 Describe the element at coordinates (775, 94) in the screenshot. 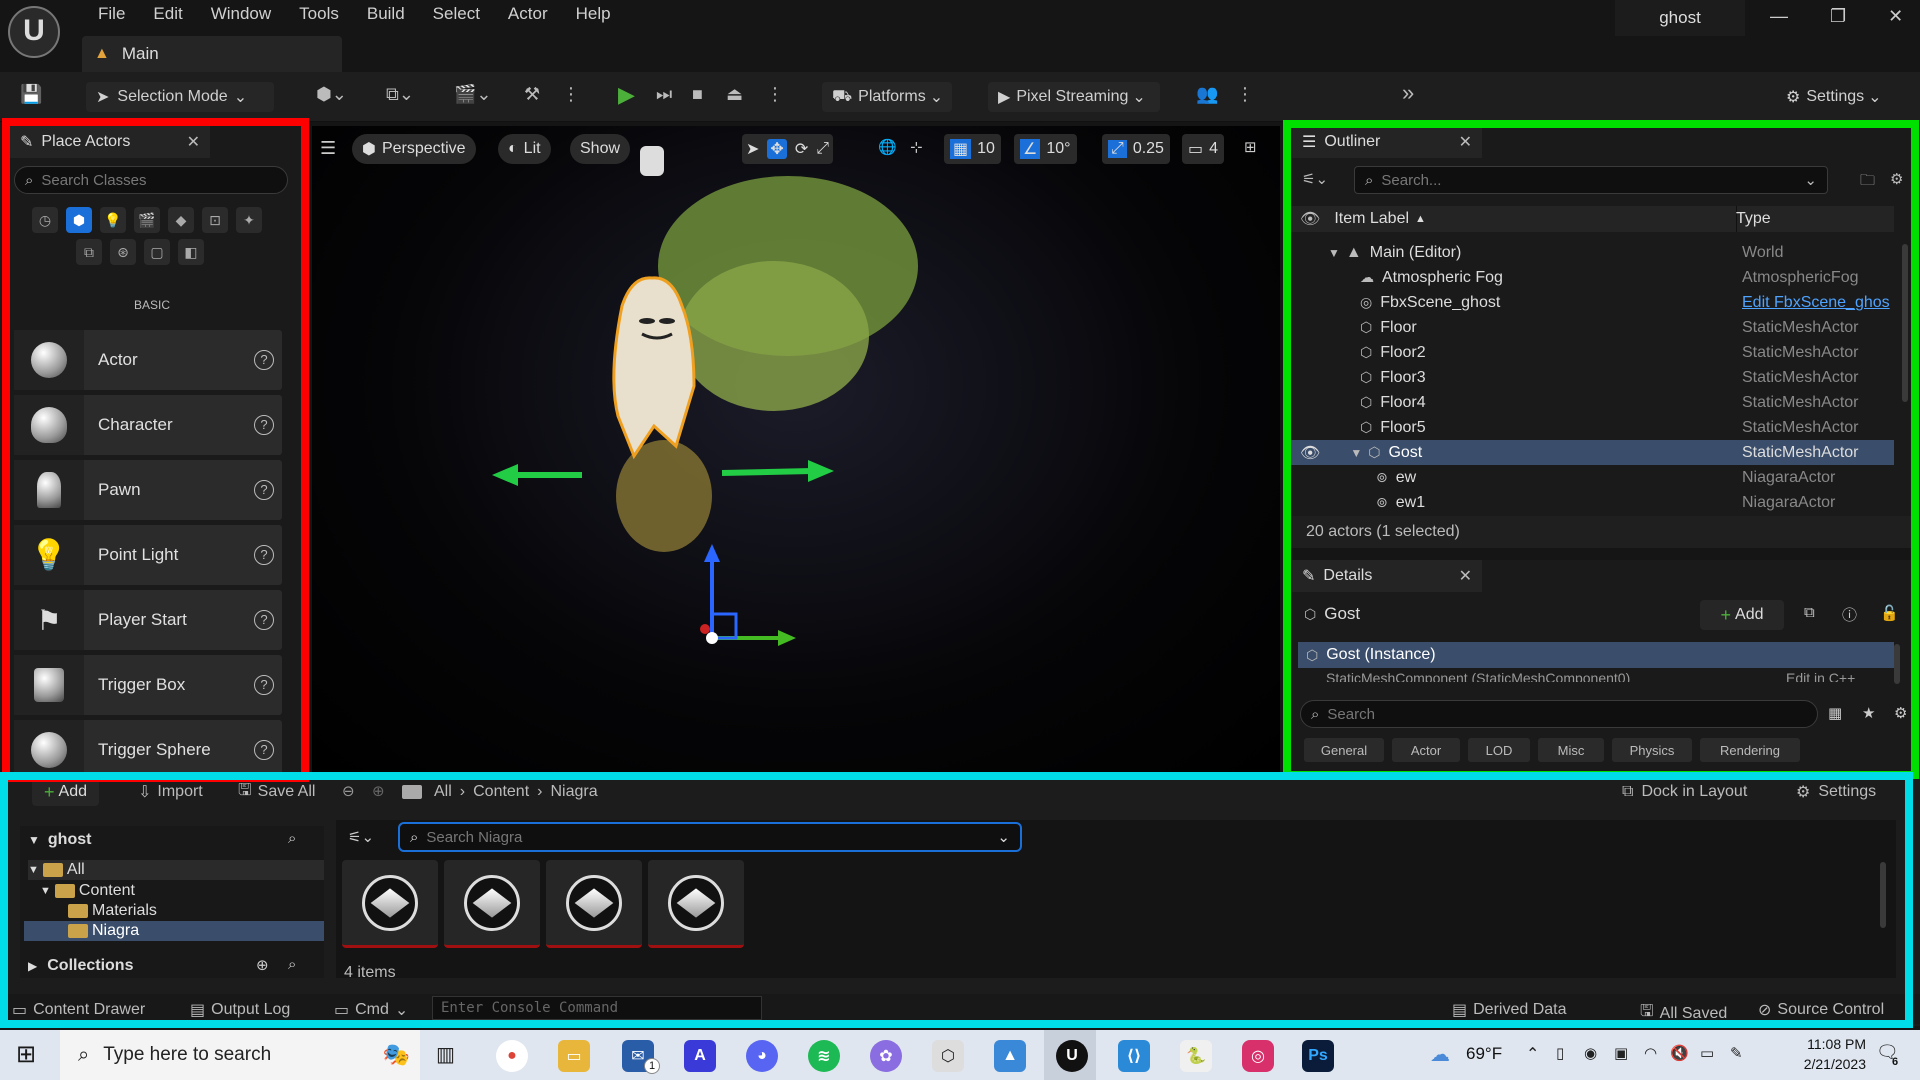

I see `play-options-icon: ⋮` at that location.